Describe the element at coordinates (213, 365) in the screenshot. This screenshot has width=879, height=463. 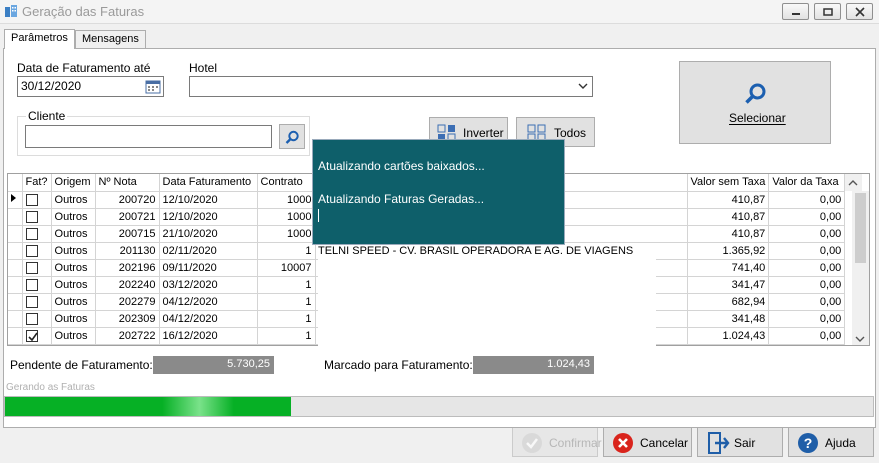
I see `pendente-value: 5.730,25` at that location.